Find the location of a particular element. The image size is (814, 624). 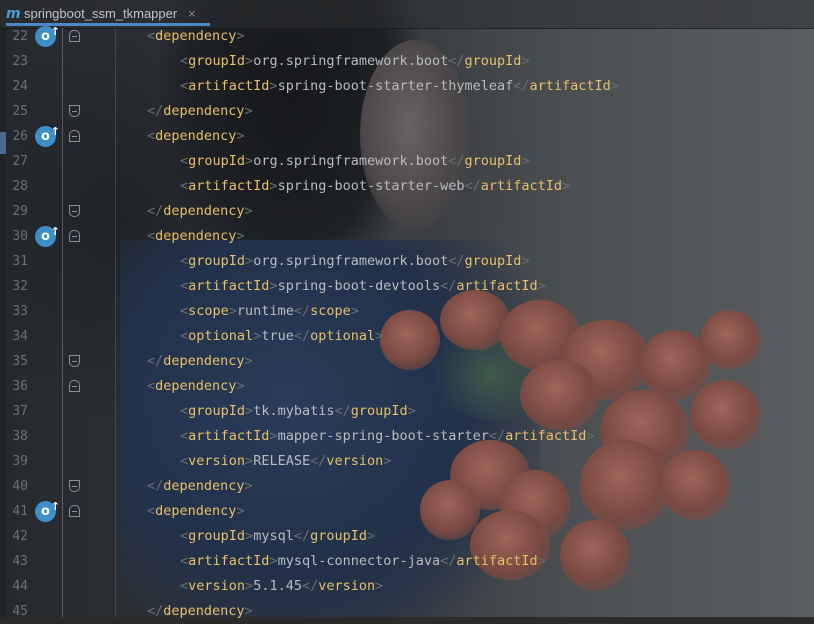

line-number: 23 is located at coordinates (20, 61).